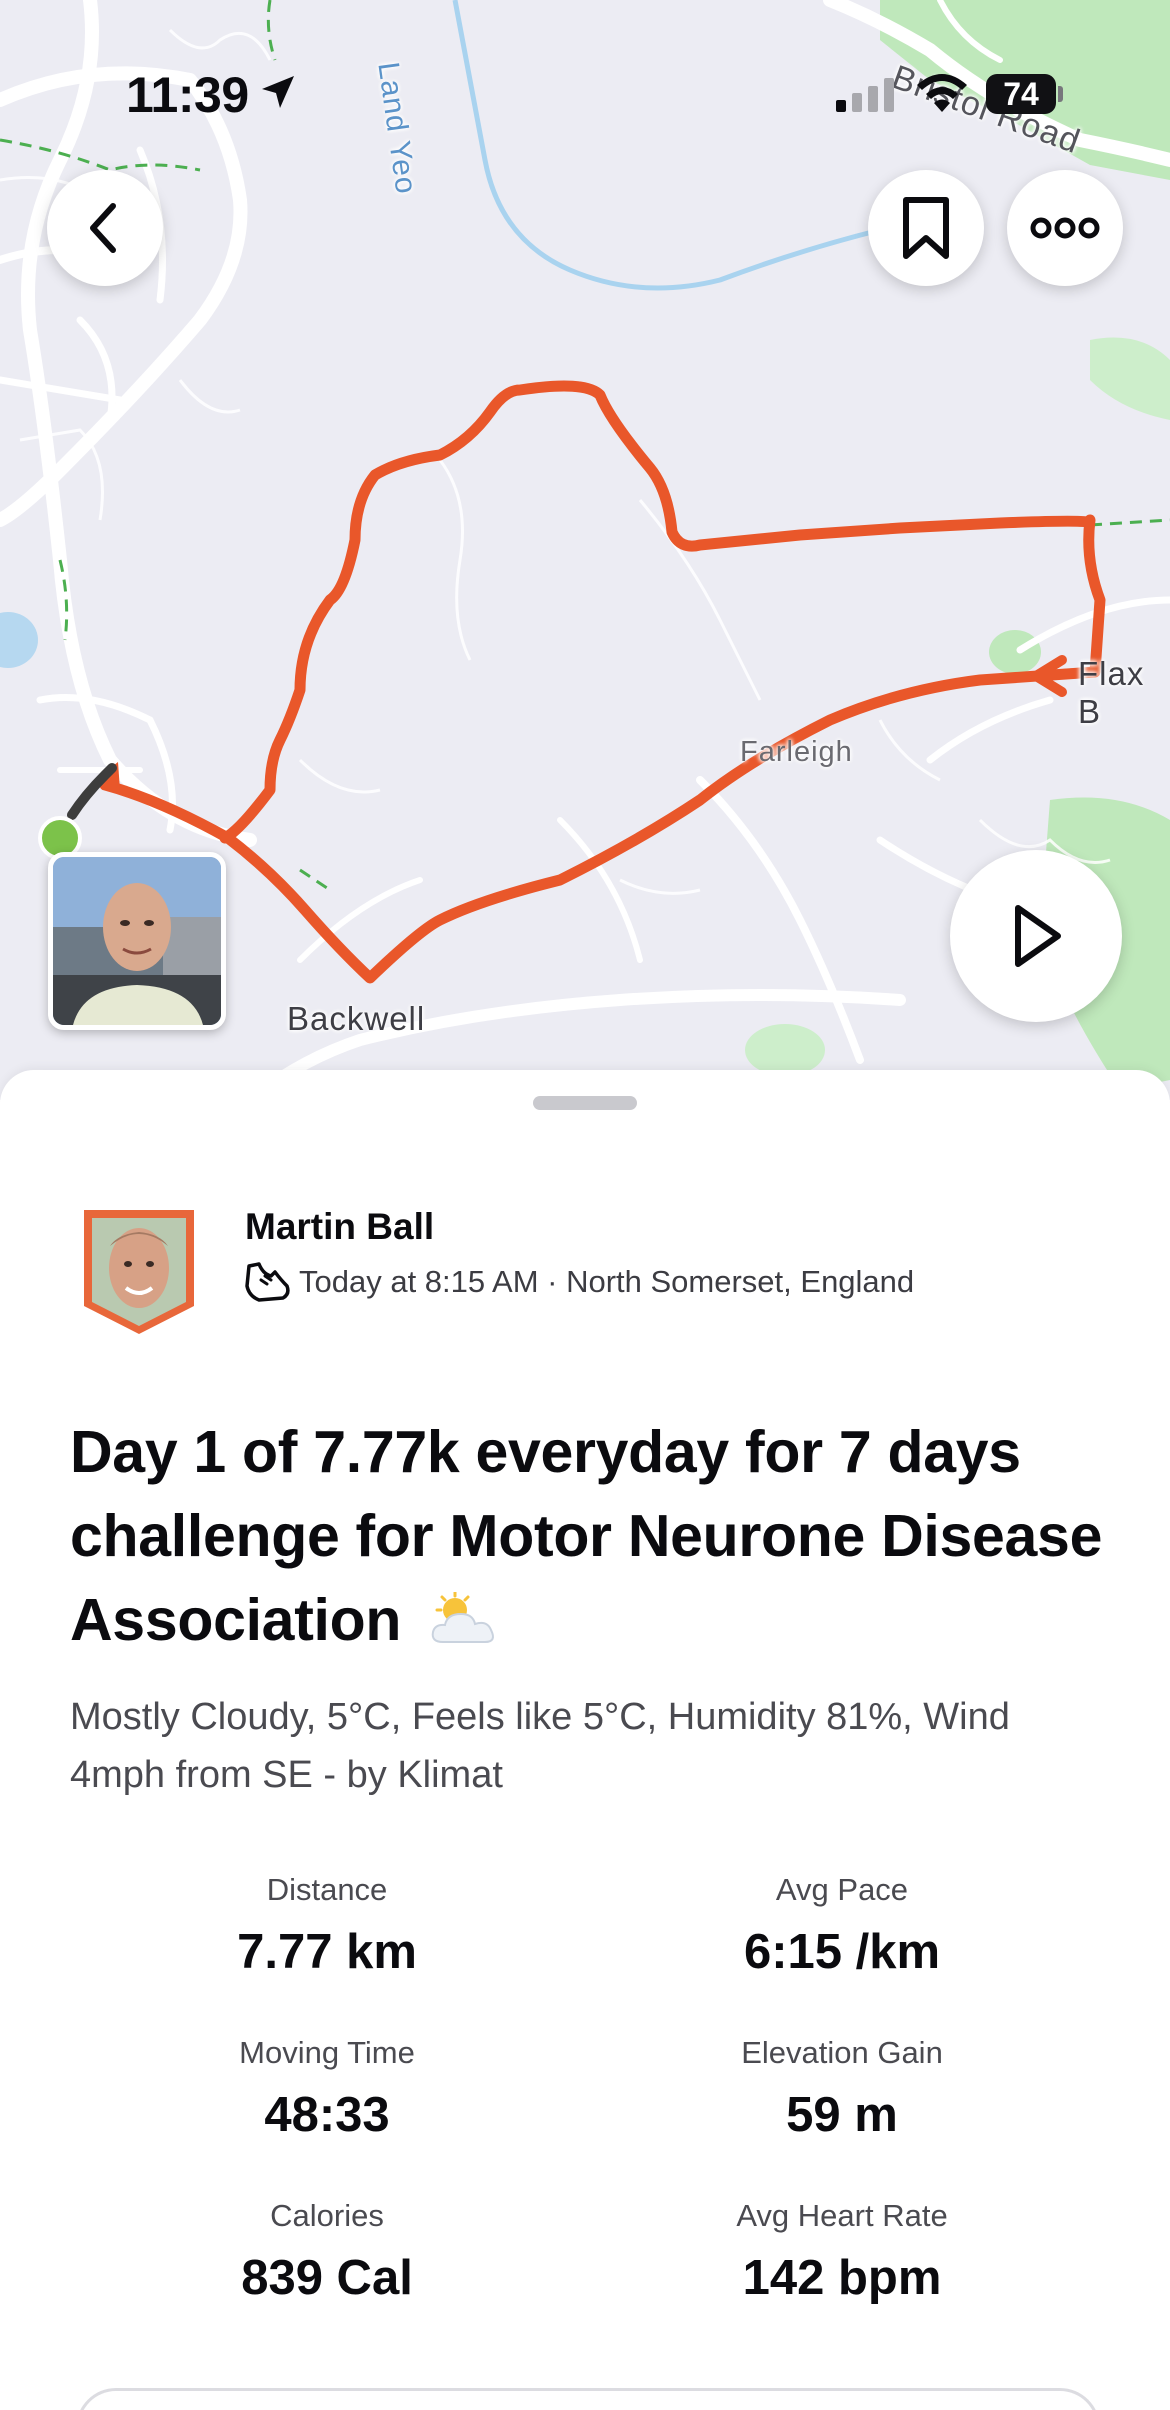 The image size is (1170, 2410). I want to click on bookmark-icon, so click(926, 228).